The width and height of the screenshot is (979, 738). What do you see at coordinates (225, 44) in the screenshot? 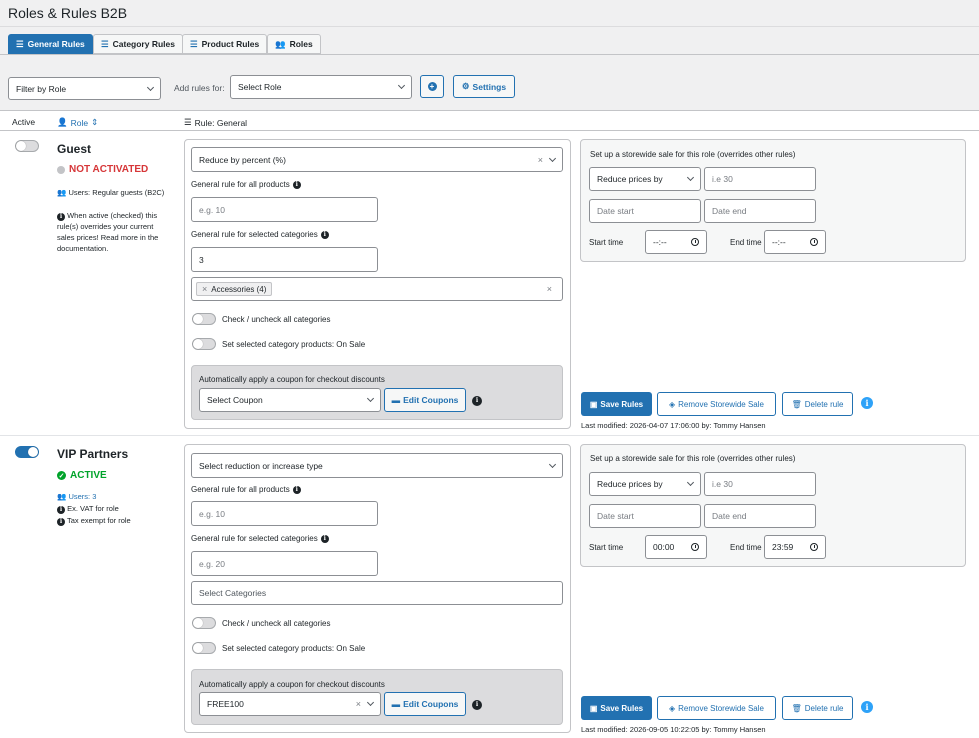
I see `tab-product-rules: ☰ Product Rules` at bounding box center [225, 44].